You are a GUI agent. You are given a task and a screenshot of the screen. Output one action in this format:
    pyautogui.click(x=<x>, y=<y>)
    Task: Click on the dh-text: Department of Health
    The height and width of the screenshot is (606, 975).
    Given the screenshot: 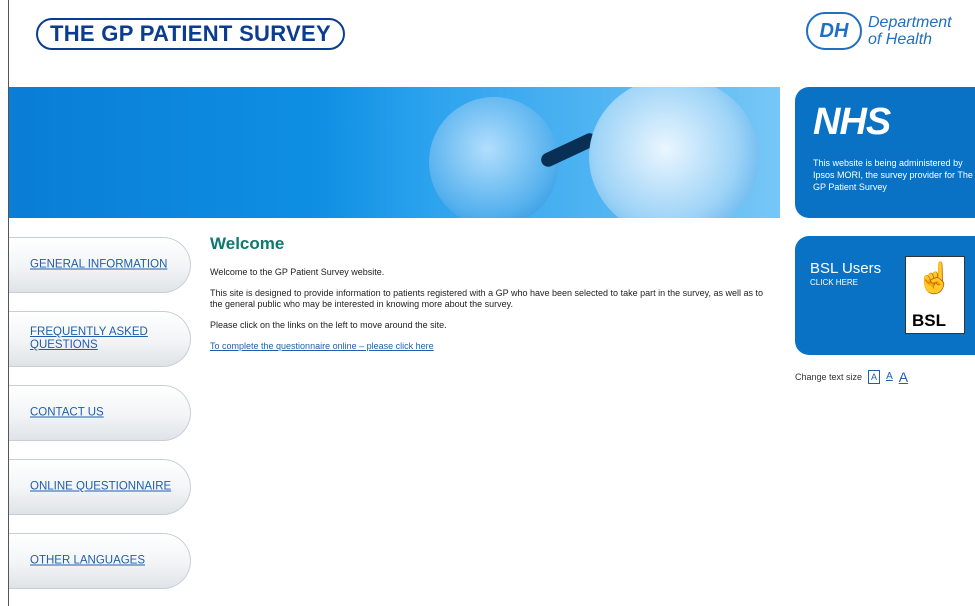 What is the action you would take?
    pyautogui.click(x=910, y=31)
    